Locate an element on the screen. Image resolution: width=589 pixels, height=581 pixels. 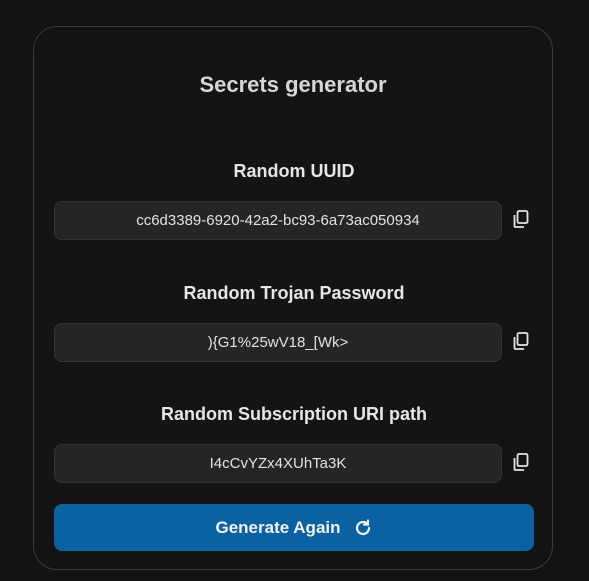
generate-again-button: Generate Again is located at coordinates (294, 527).